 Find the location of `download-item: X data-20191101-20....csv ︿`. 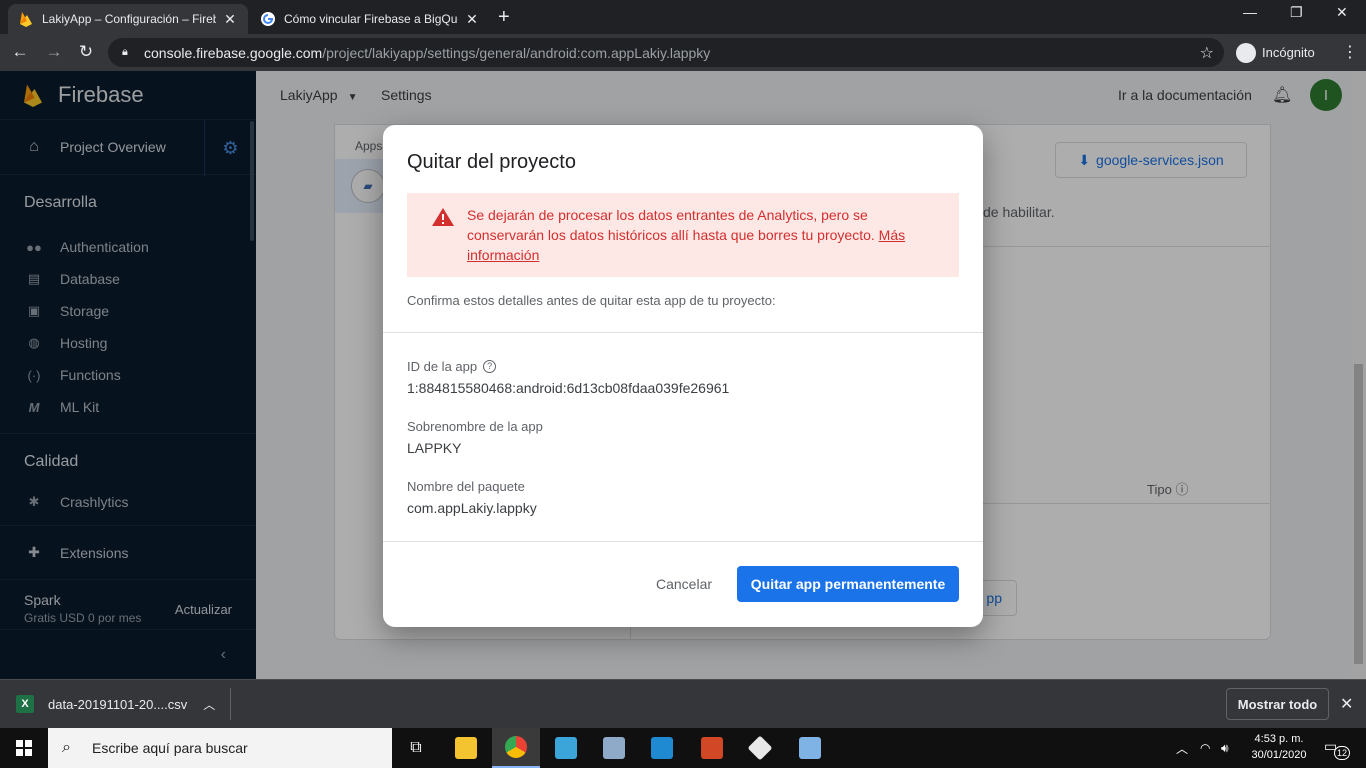

download-item: X data-20191101-20....csv ︿ is located at coordinates (115, 704).